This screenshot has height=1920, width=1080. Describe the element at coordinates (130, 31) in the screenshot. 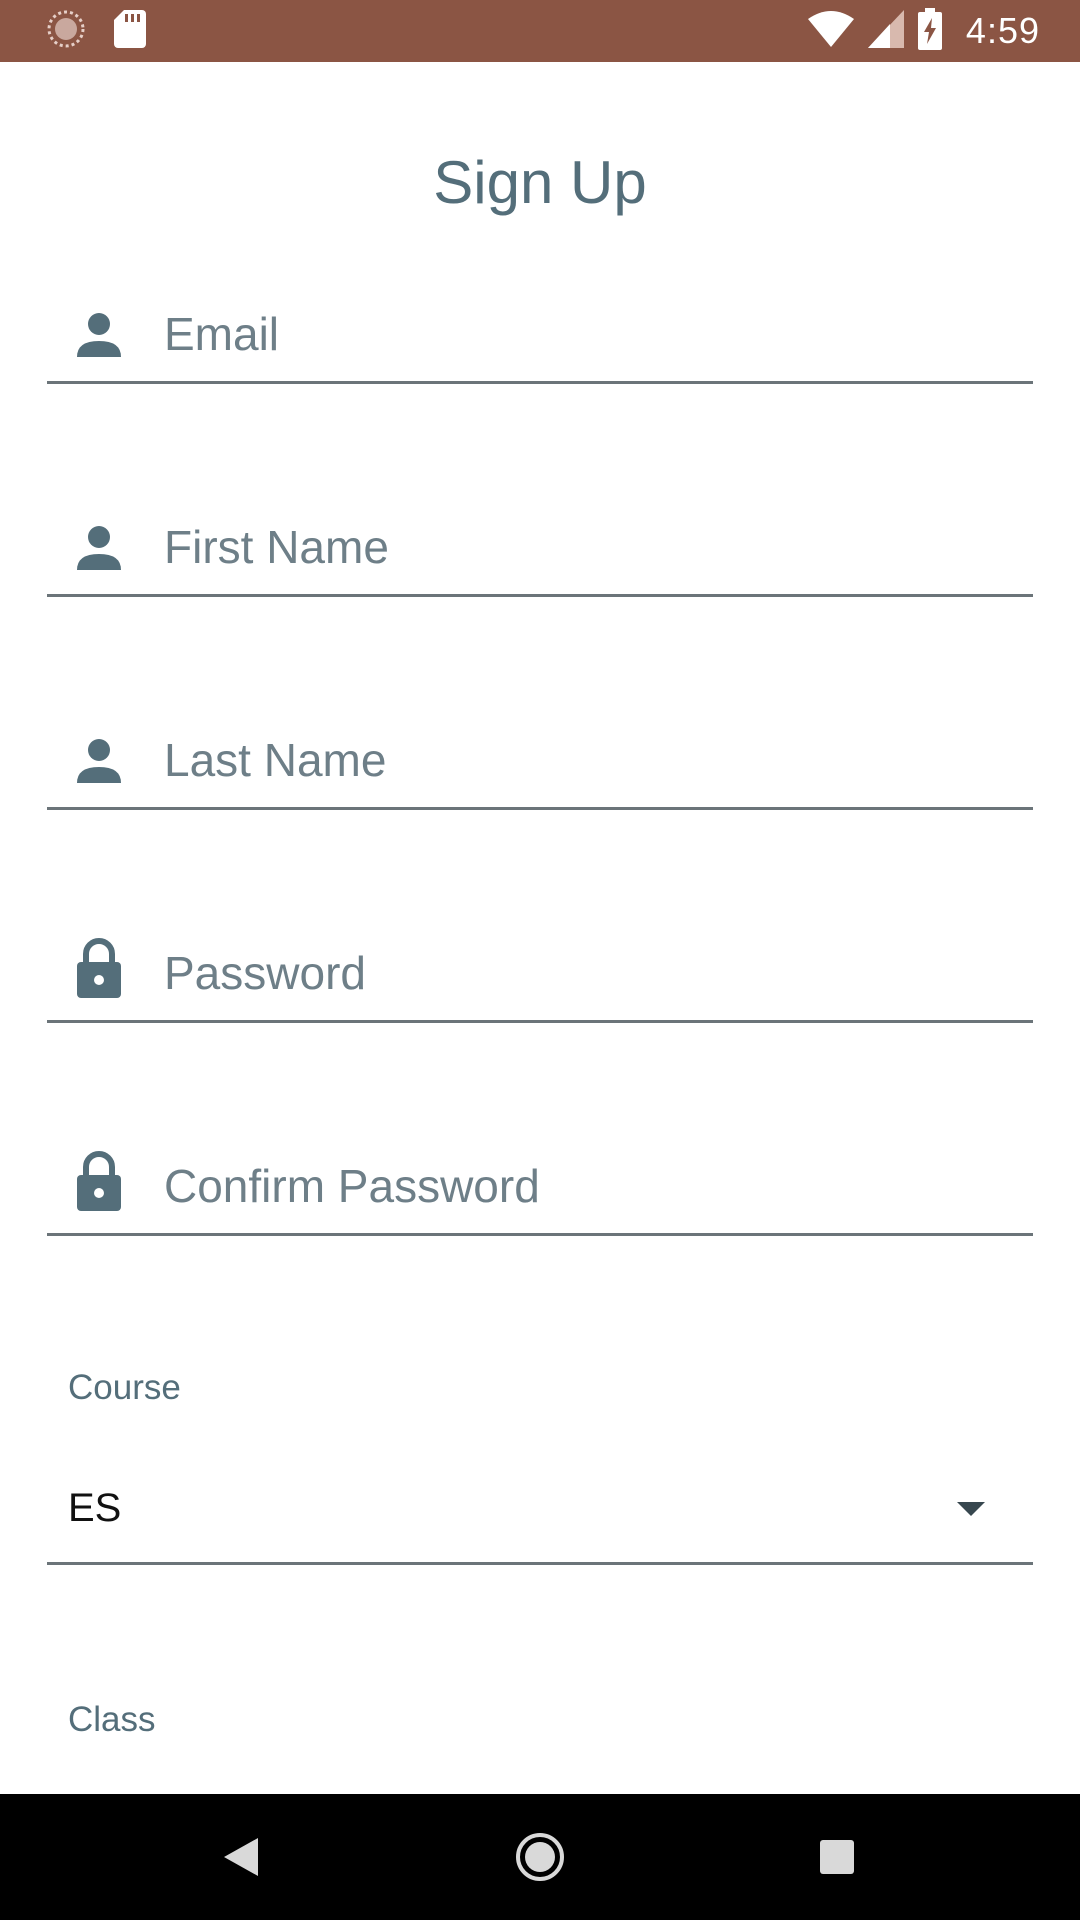

I see `sd-card-icon` at that location.